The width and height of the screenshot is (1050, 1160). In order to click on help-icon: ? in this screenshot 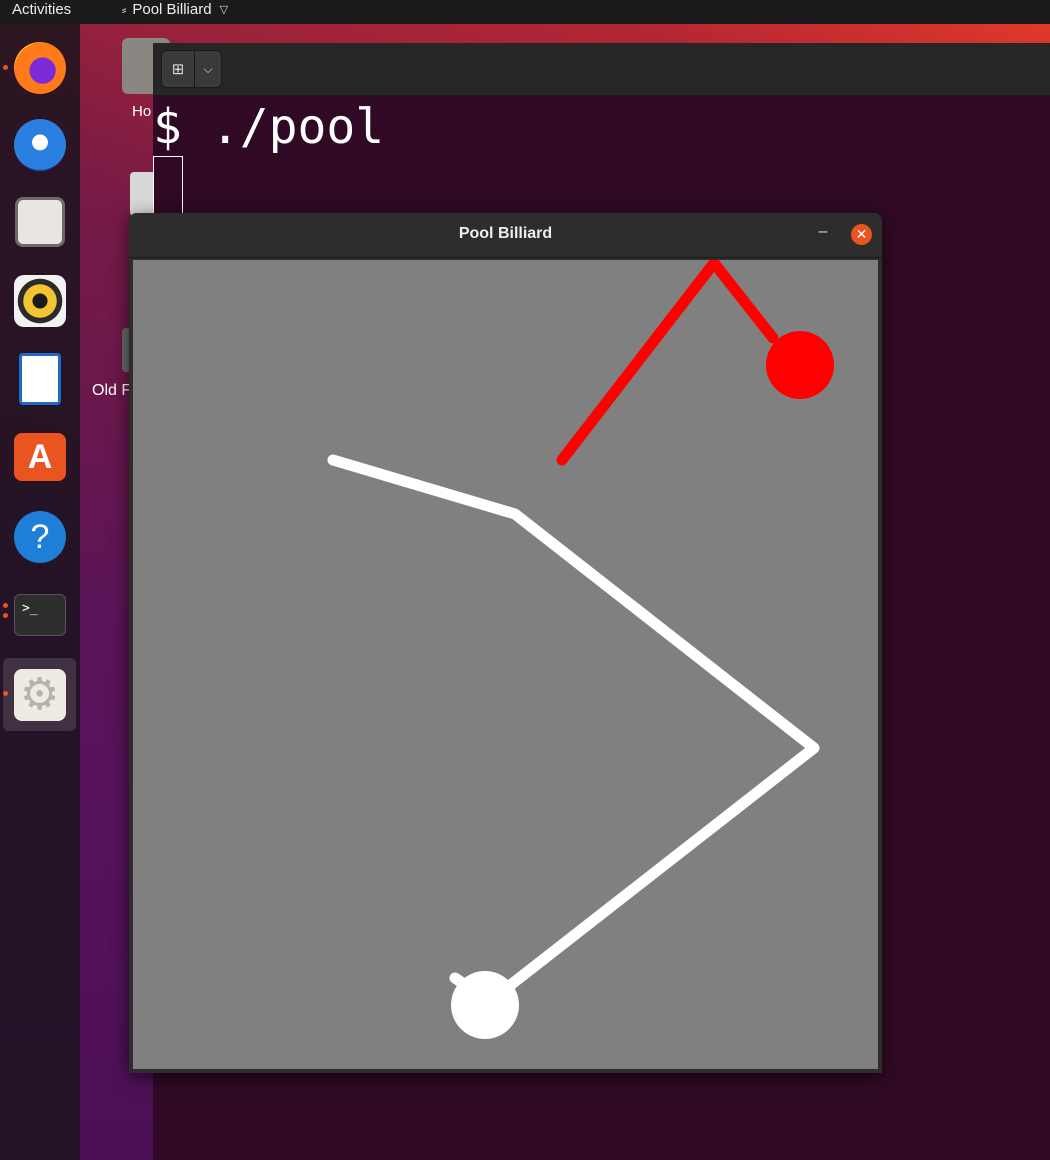, I will do `click(40, 537)`.